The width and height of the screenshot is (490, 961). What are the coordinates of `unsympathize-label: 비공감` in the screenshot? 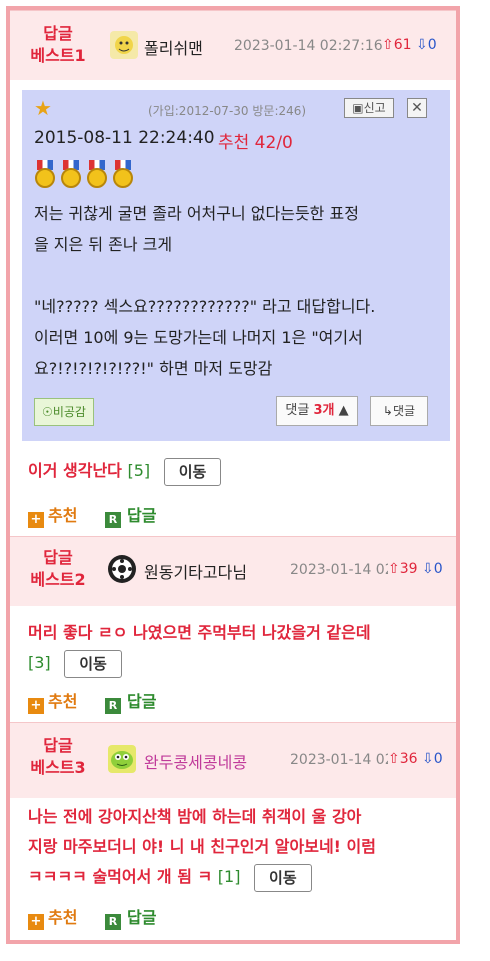 It's located at (69, 412).